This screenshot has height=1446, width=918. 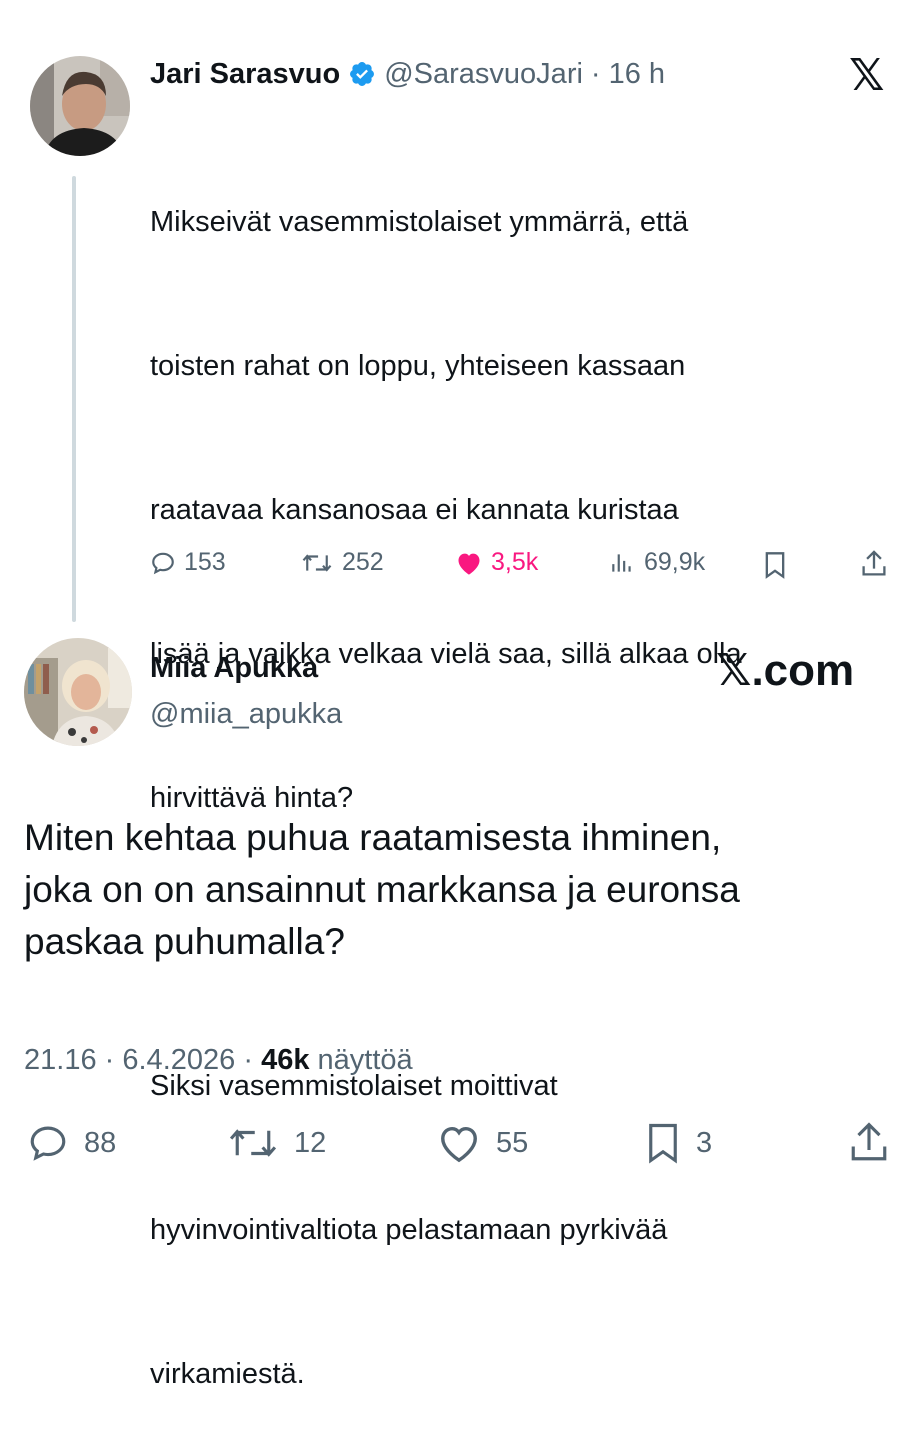 I want to click on tweet-text-line: paskaa puhumalla?, so click(x=184, y=941).